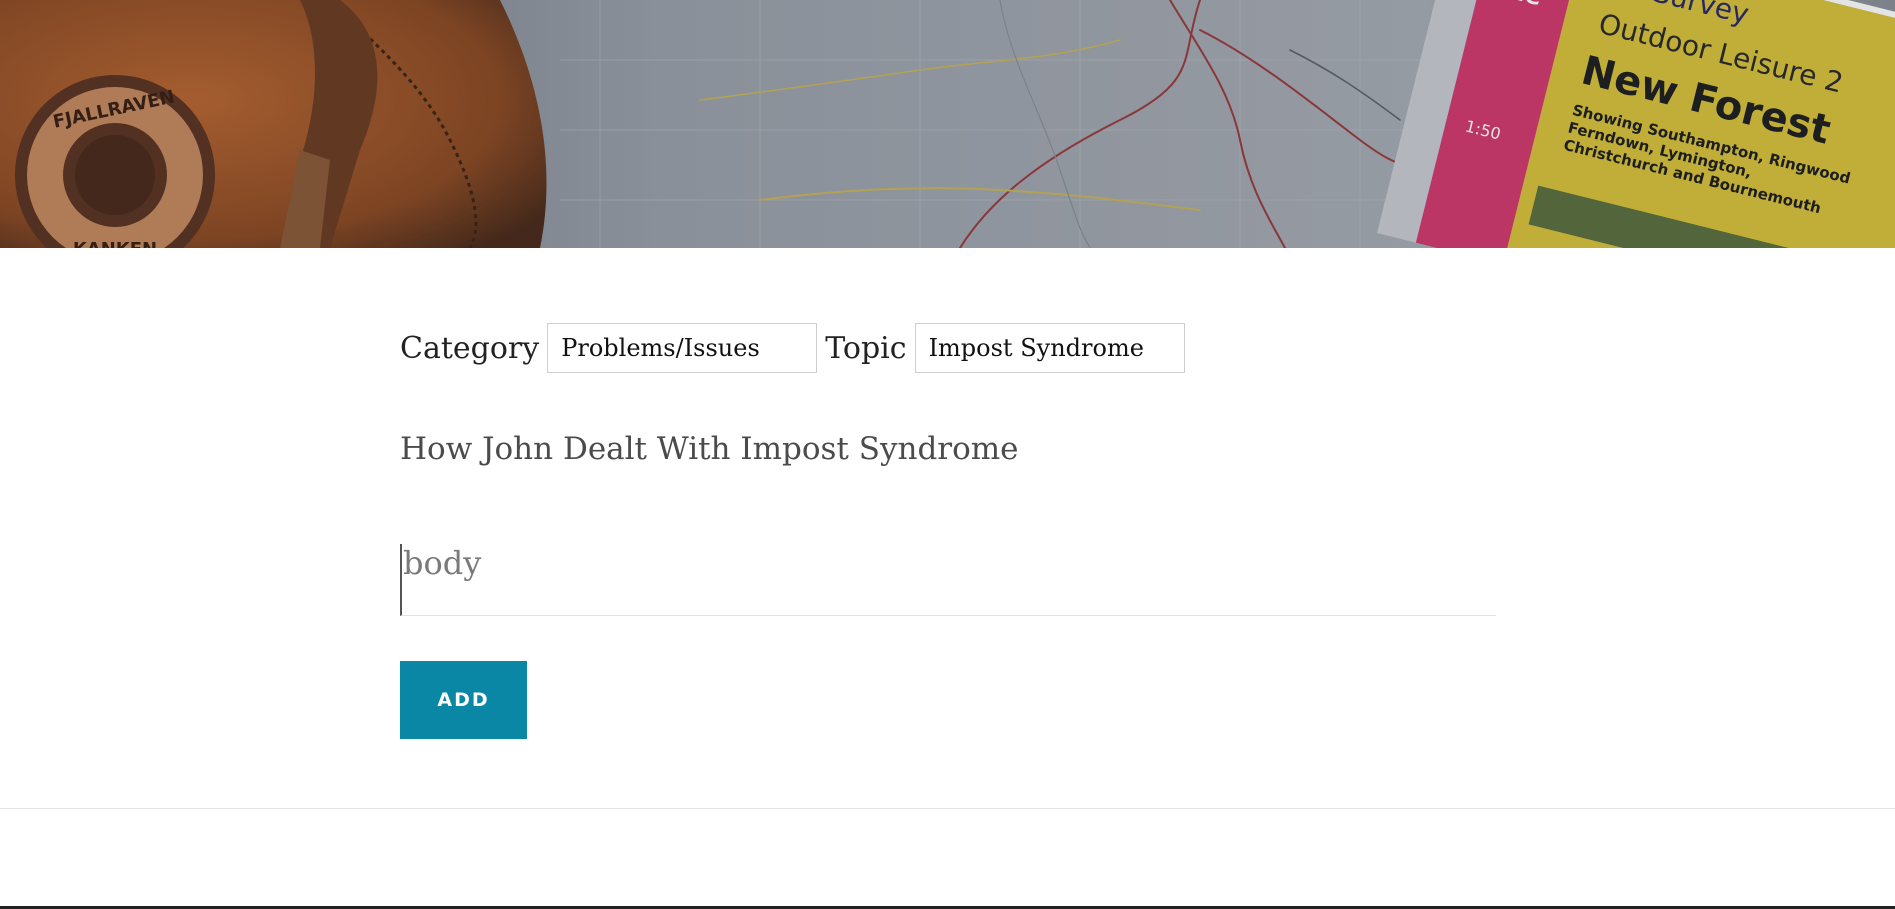 The height and width of the screenshot is (909, 1895). Describe the element at coordinates (1049, 348) in the screenshot. I see `topic-input` at that location.